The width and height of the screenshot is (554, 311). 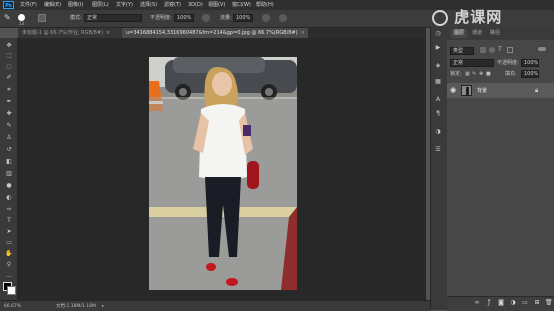 I want to click on lock-all-icon: ■, so click(x=488, y=74).